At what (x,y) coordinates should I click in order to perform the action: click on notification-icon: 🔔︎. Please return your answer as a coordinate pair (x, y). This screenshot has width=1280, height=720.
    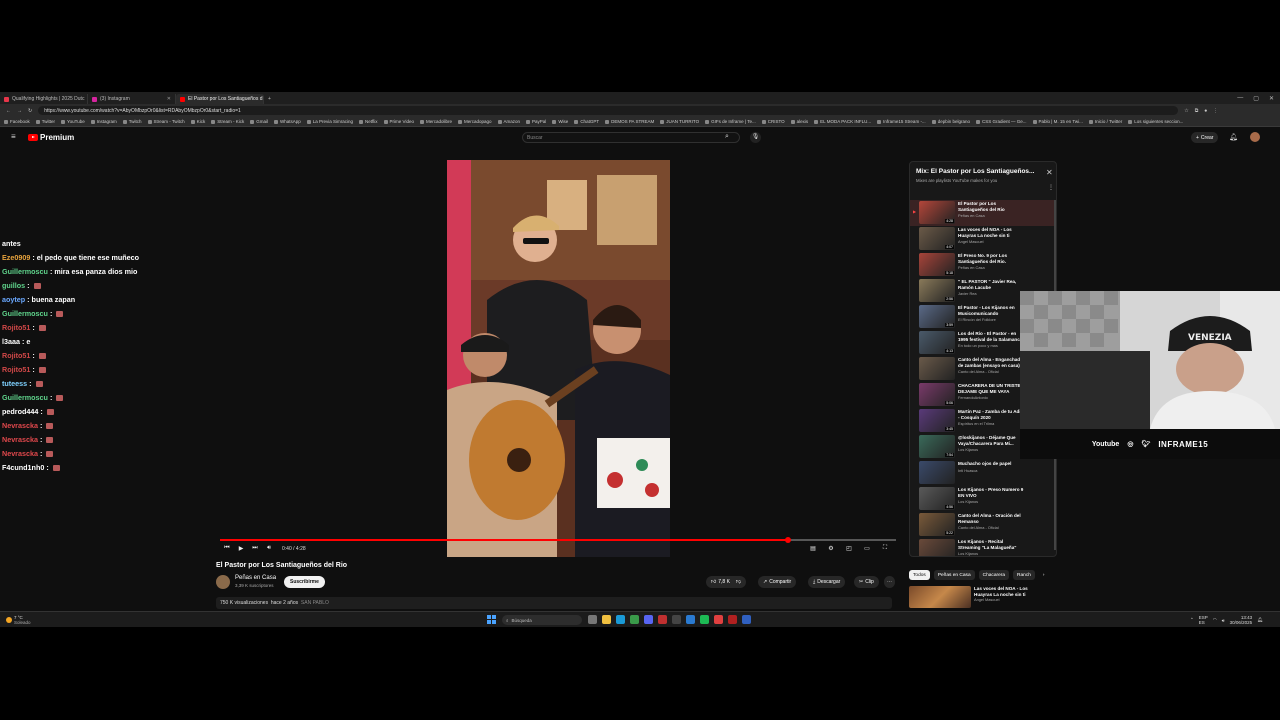
    Looking at the image, I should click on (1260, 620).